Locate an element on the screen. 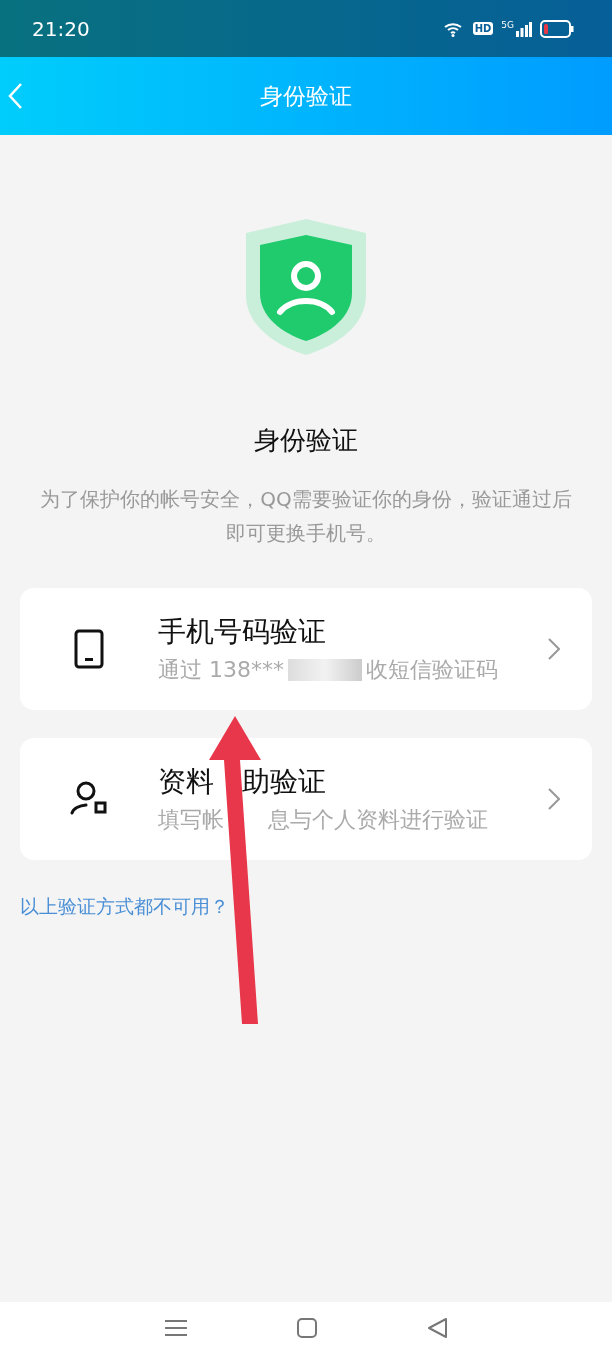 Image resolution: width=612 pixels, height=1353 pixels. shield-user-icon is located at coordinates (306, 287).